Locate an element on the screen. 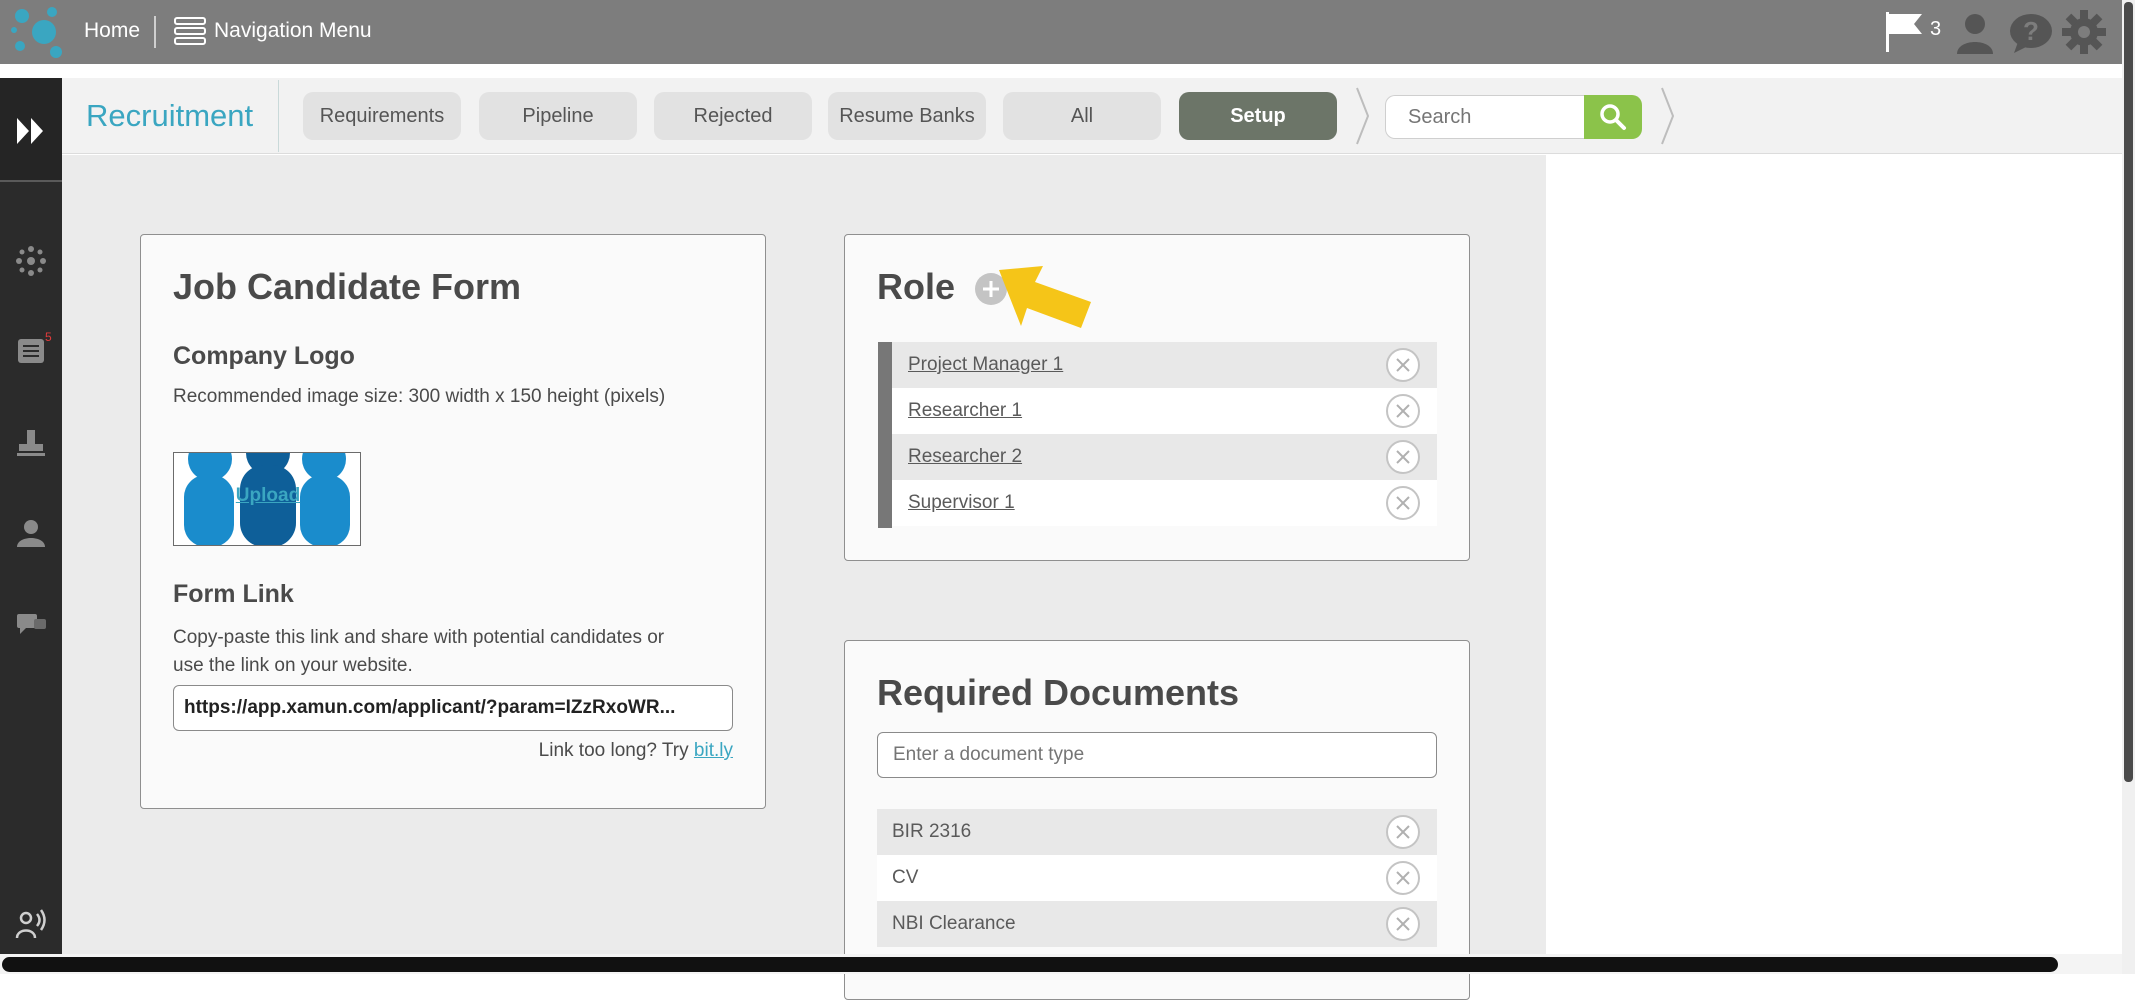 The width and height of the screenshot is (2135, 1000). list-item: Supervisor 1 is located at coordinates (1164, 503).